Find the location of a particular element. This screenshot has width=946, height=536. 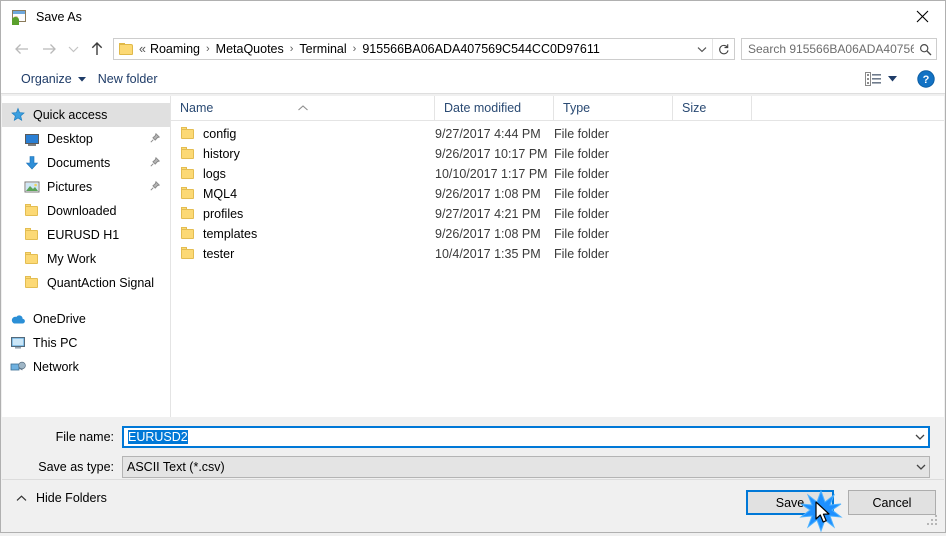

sidebar-item-eurusd-h1: EURUSD H1 is located at coordinates (86, 235).